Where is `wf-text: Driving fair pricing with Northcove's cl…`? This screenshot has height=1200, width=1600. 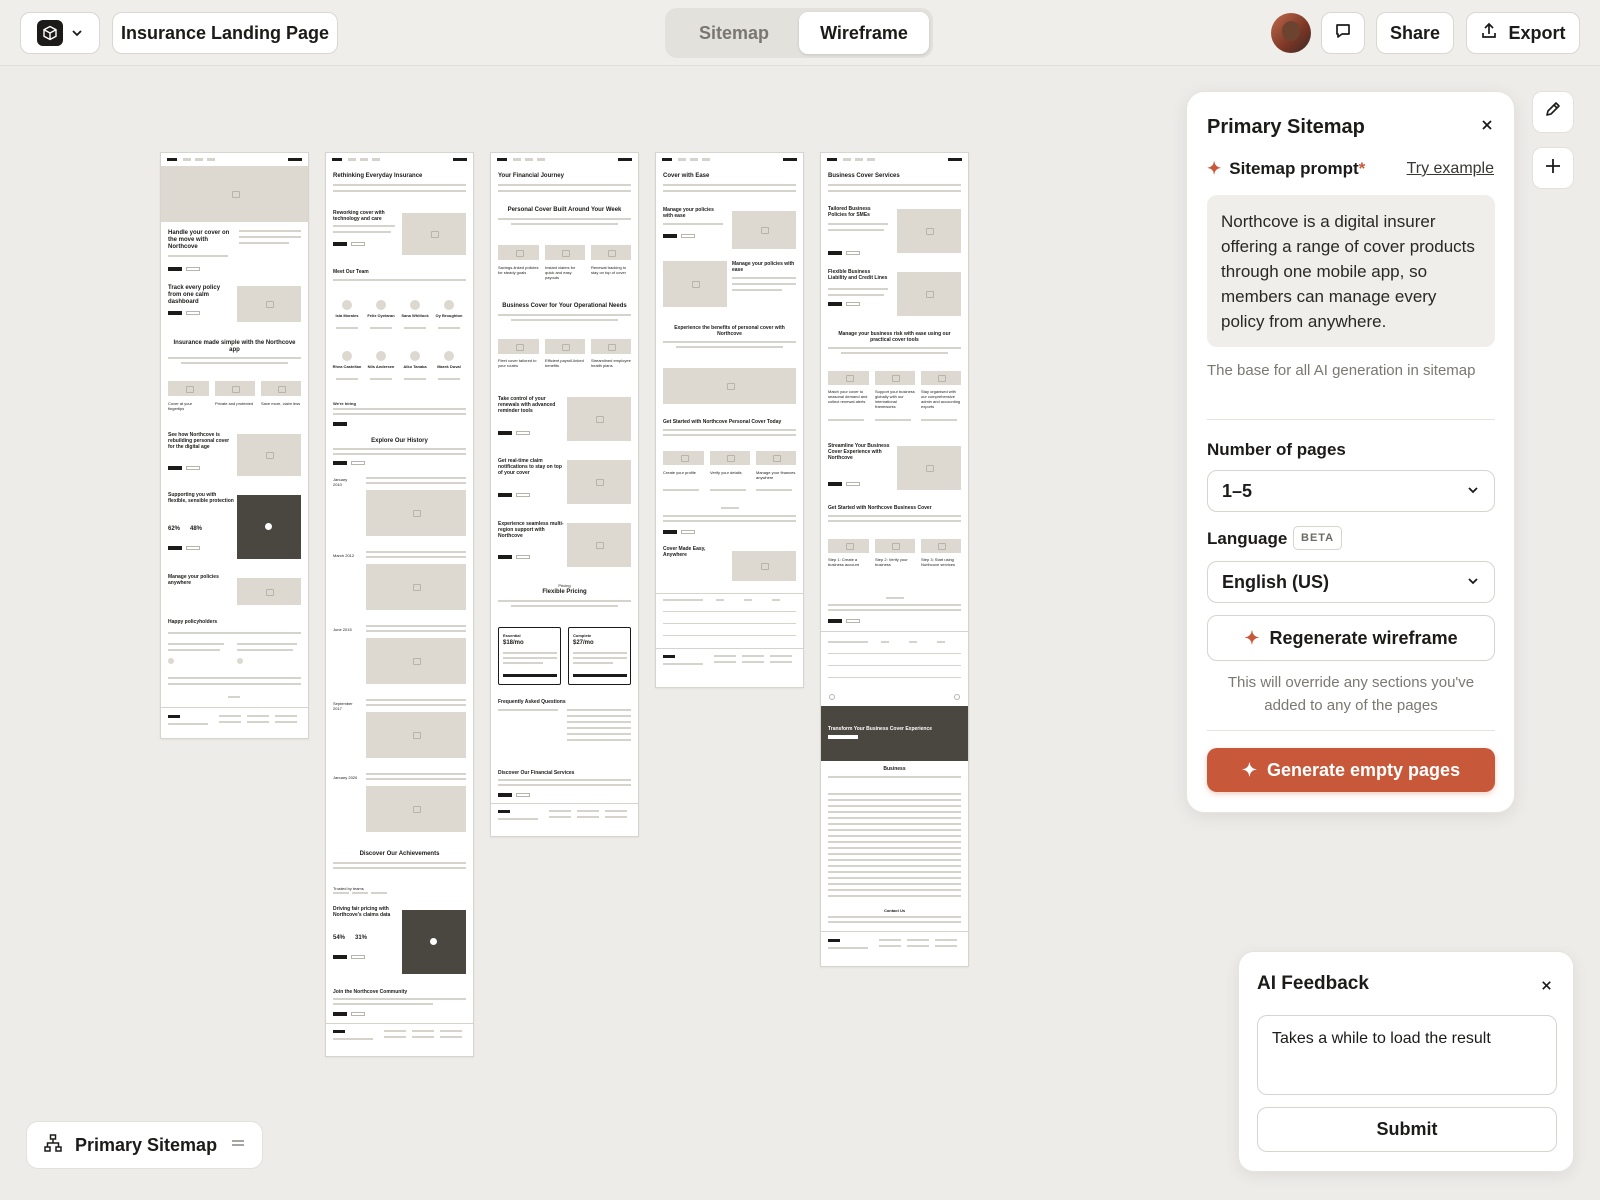
wf-text: Driving fair pricing with Northcove's cl… is located at coordinates (362, 912).